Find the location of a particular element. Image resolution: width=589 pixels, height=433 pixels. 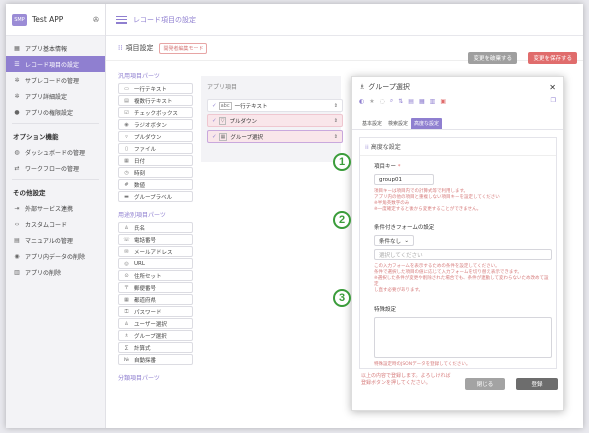

part-postal: 〒郵便番号 is located at coordinates (155, 287).